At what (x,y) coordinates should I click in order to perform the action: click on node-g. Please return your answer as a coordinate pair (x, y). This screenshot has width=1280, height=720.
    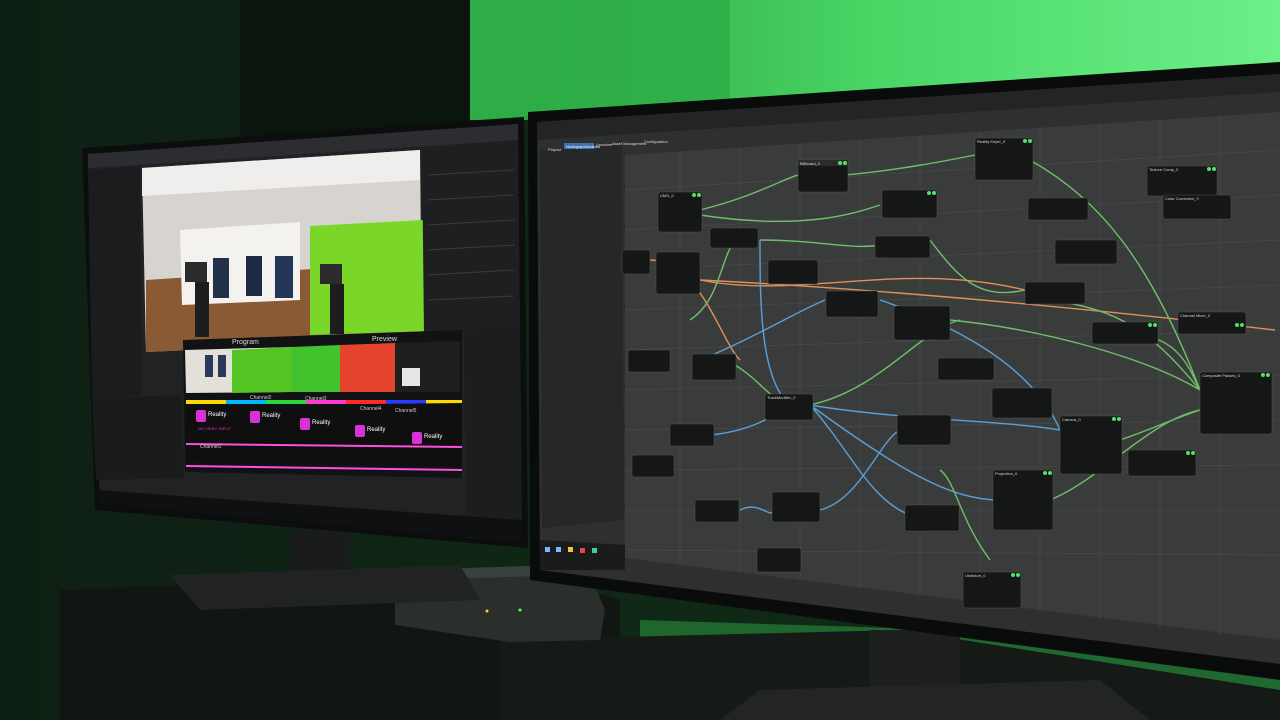
    Looking at the image, I should click on (636, 262).